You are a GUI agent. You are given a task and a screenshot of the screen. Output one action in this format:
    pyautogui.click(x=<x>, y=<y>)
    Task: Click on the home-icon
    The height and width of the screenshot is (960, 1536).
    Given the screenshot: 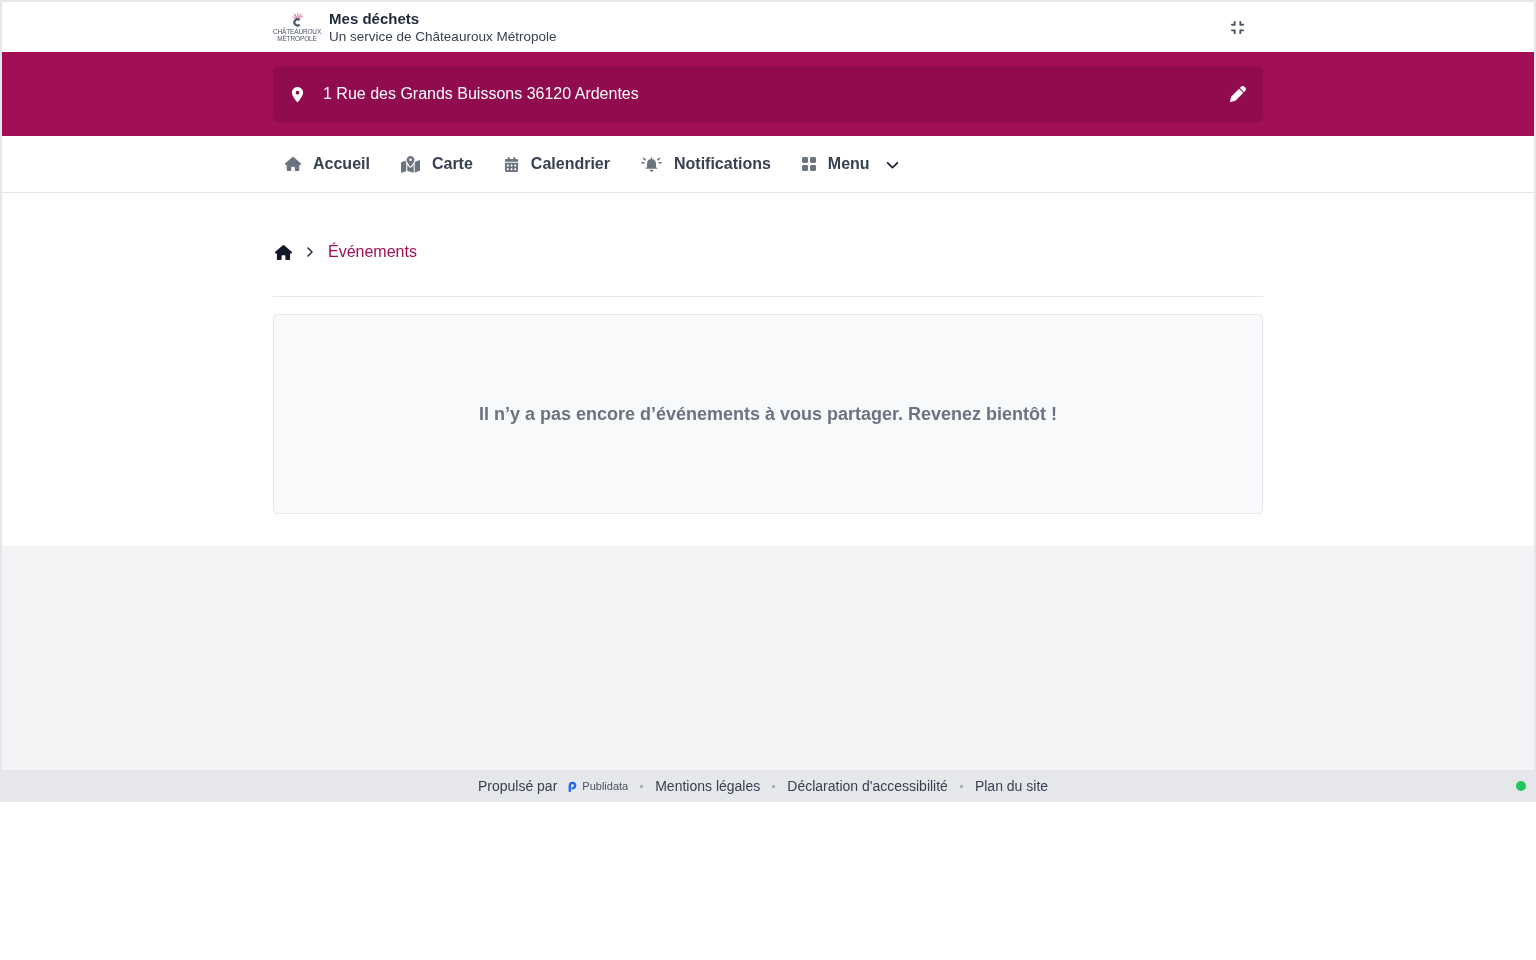 What is the action you would take?
    pyautogui.click(x=283, y=252)
    